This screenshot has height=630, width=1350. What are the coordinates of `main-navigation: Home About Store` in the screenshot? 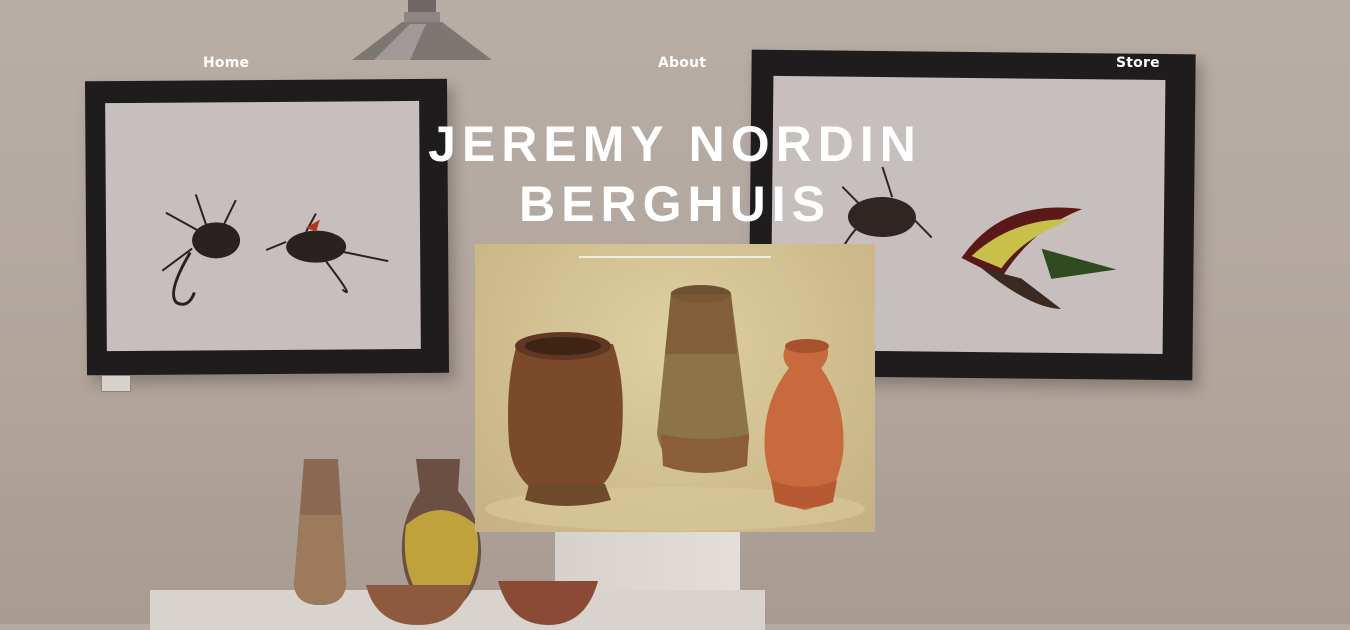 It's located at (675, 65).